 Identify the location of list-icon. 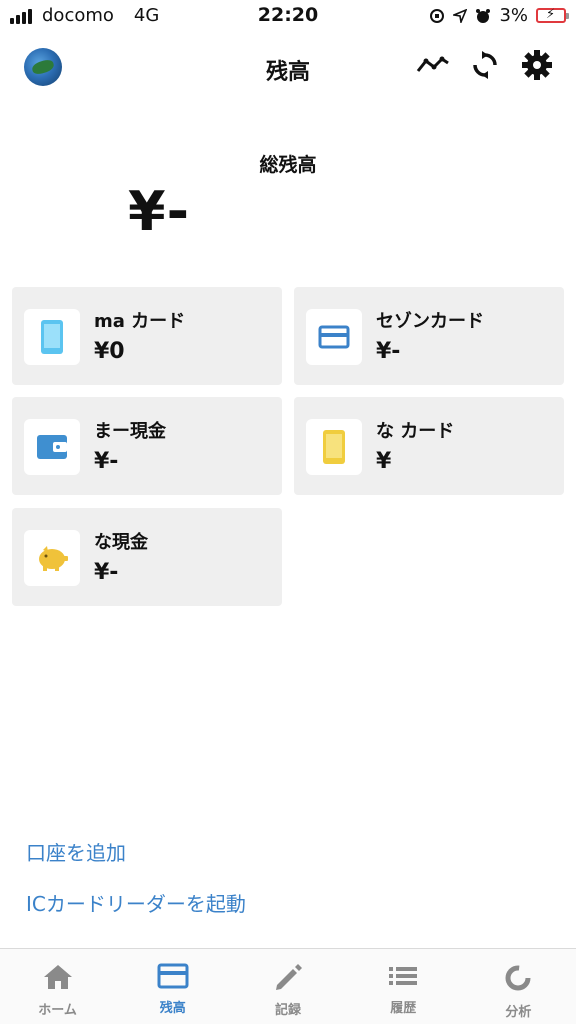
(403, 976).